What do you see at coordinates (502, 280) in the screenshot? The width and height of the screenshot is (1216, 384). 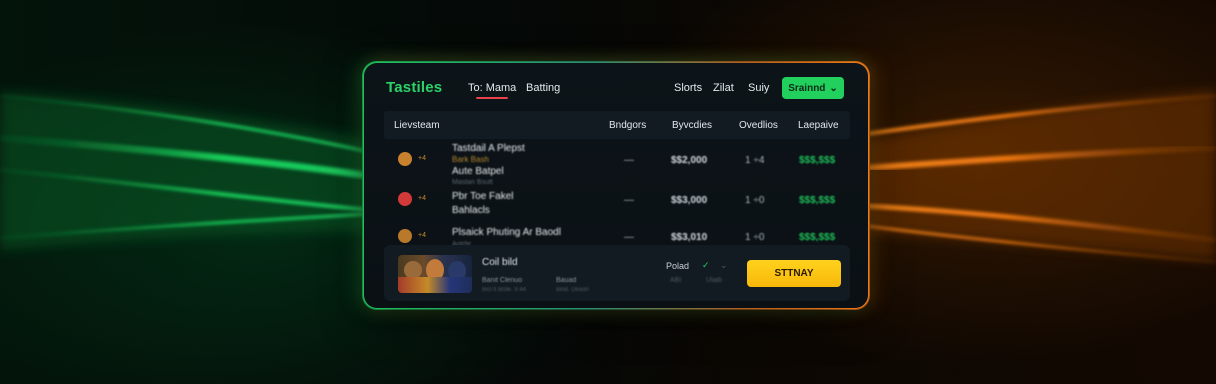 I see `featured-label-1: Banit Clenuo` at bounding box center [502, 280].